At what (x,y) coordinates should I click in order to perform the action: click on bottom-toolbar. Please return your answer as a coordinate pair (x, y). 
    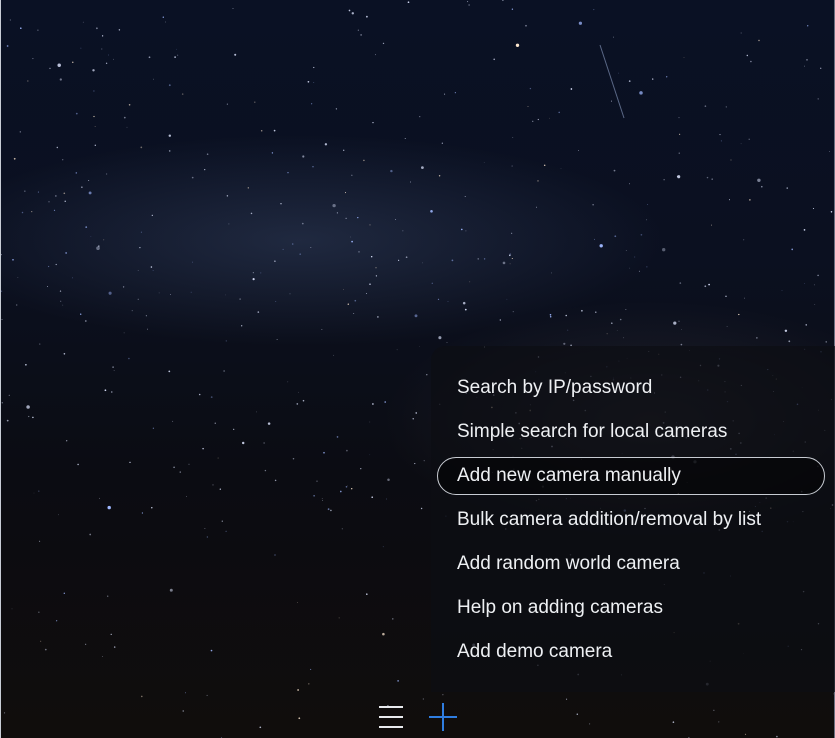
    Looking at the image, I should click on (420, 716).